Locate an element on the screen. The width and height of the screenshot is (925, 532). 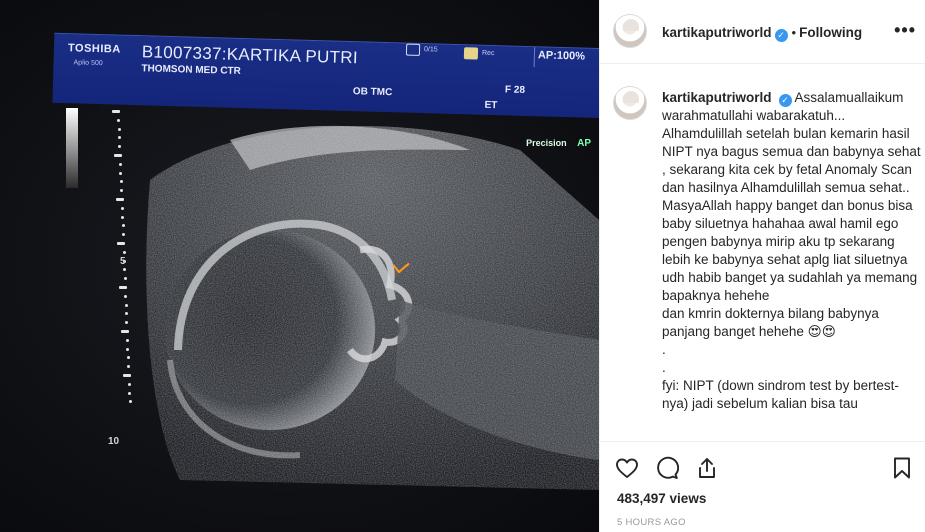
more-options-button: ••• is located at coordinates (905, 30).